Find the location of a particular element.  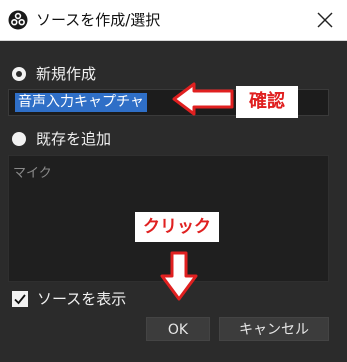

click-annotation: クリック is located at coordinates (177, 227).